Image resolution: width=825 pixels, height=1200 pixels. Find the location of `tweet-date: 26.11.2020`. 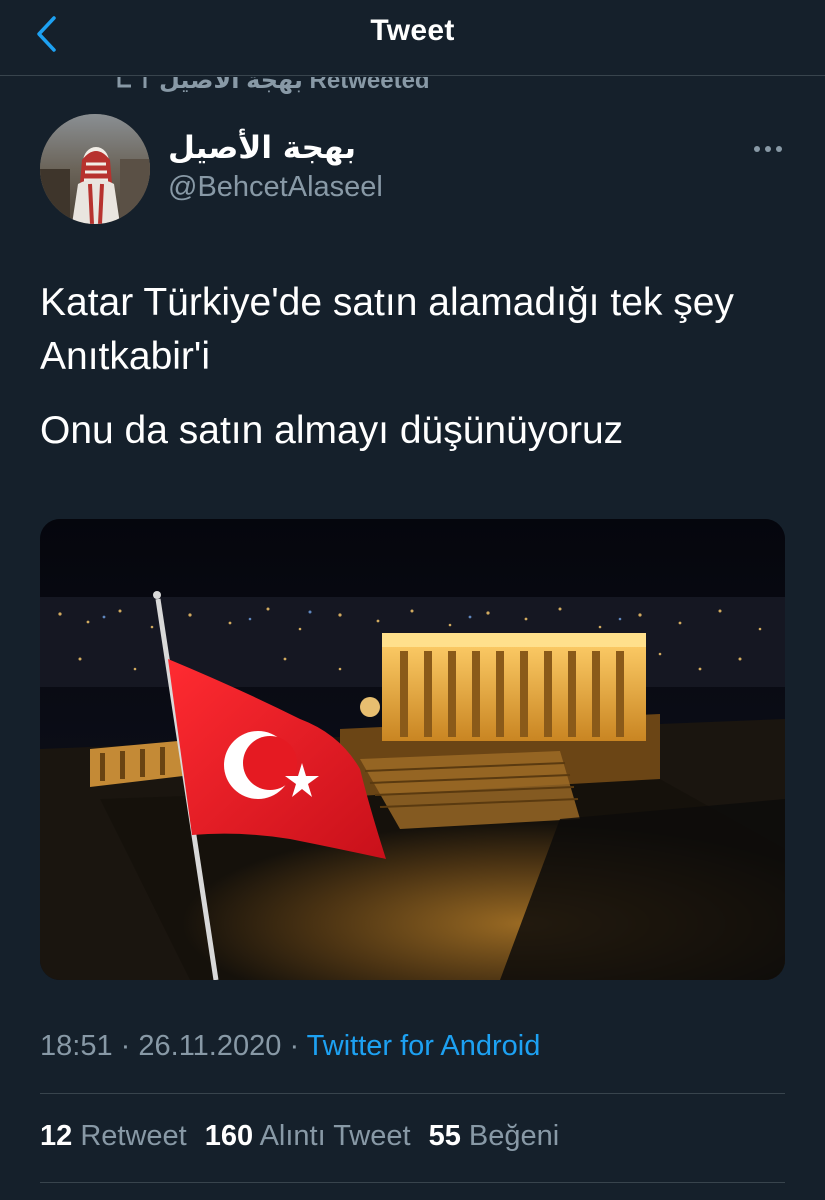

tweet-date: 26.11.2020 is located at coordinates (210, 1046).